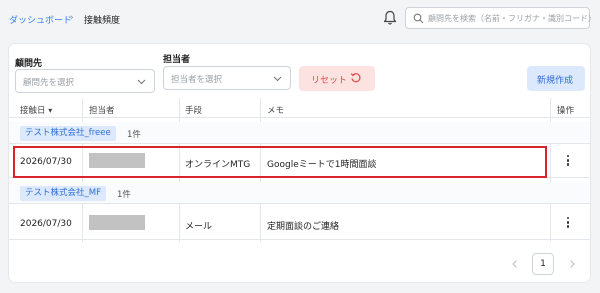  I want to click on new-create-button: 新規作成, so click(556, 78).